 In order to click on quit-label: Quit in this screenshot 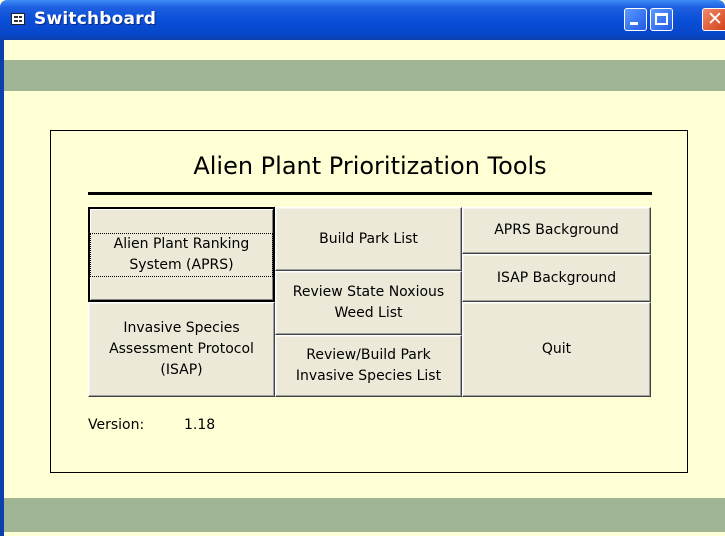, I will do `click(556, 349)`.